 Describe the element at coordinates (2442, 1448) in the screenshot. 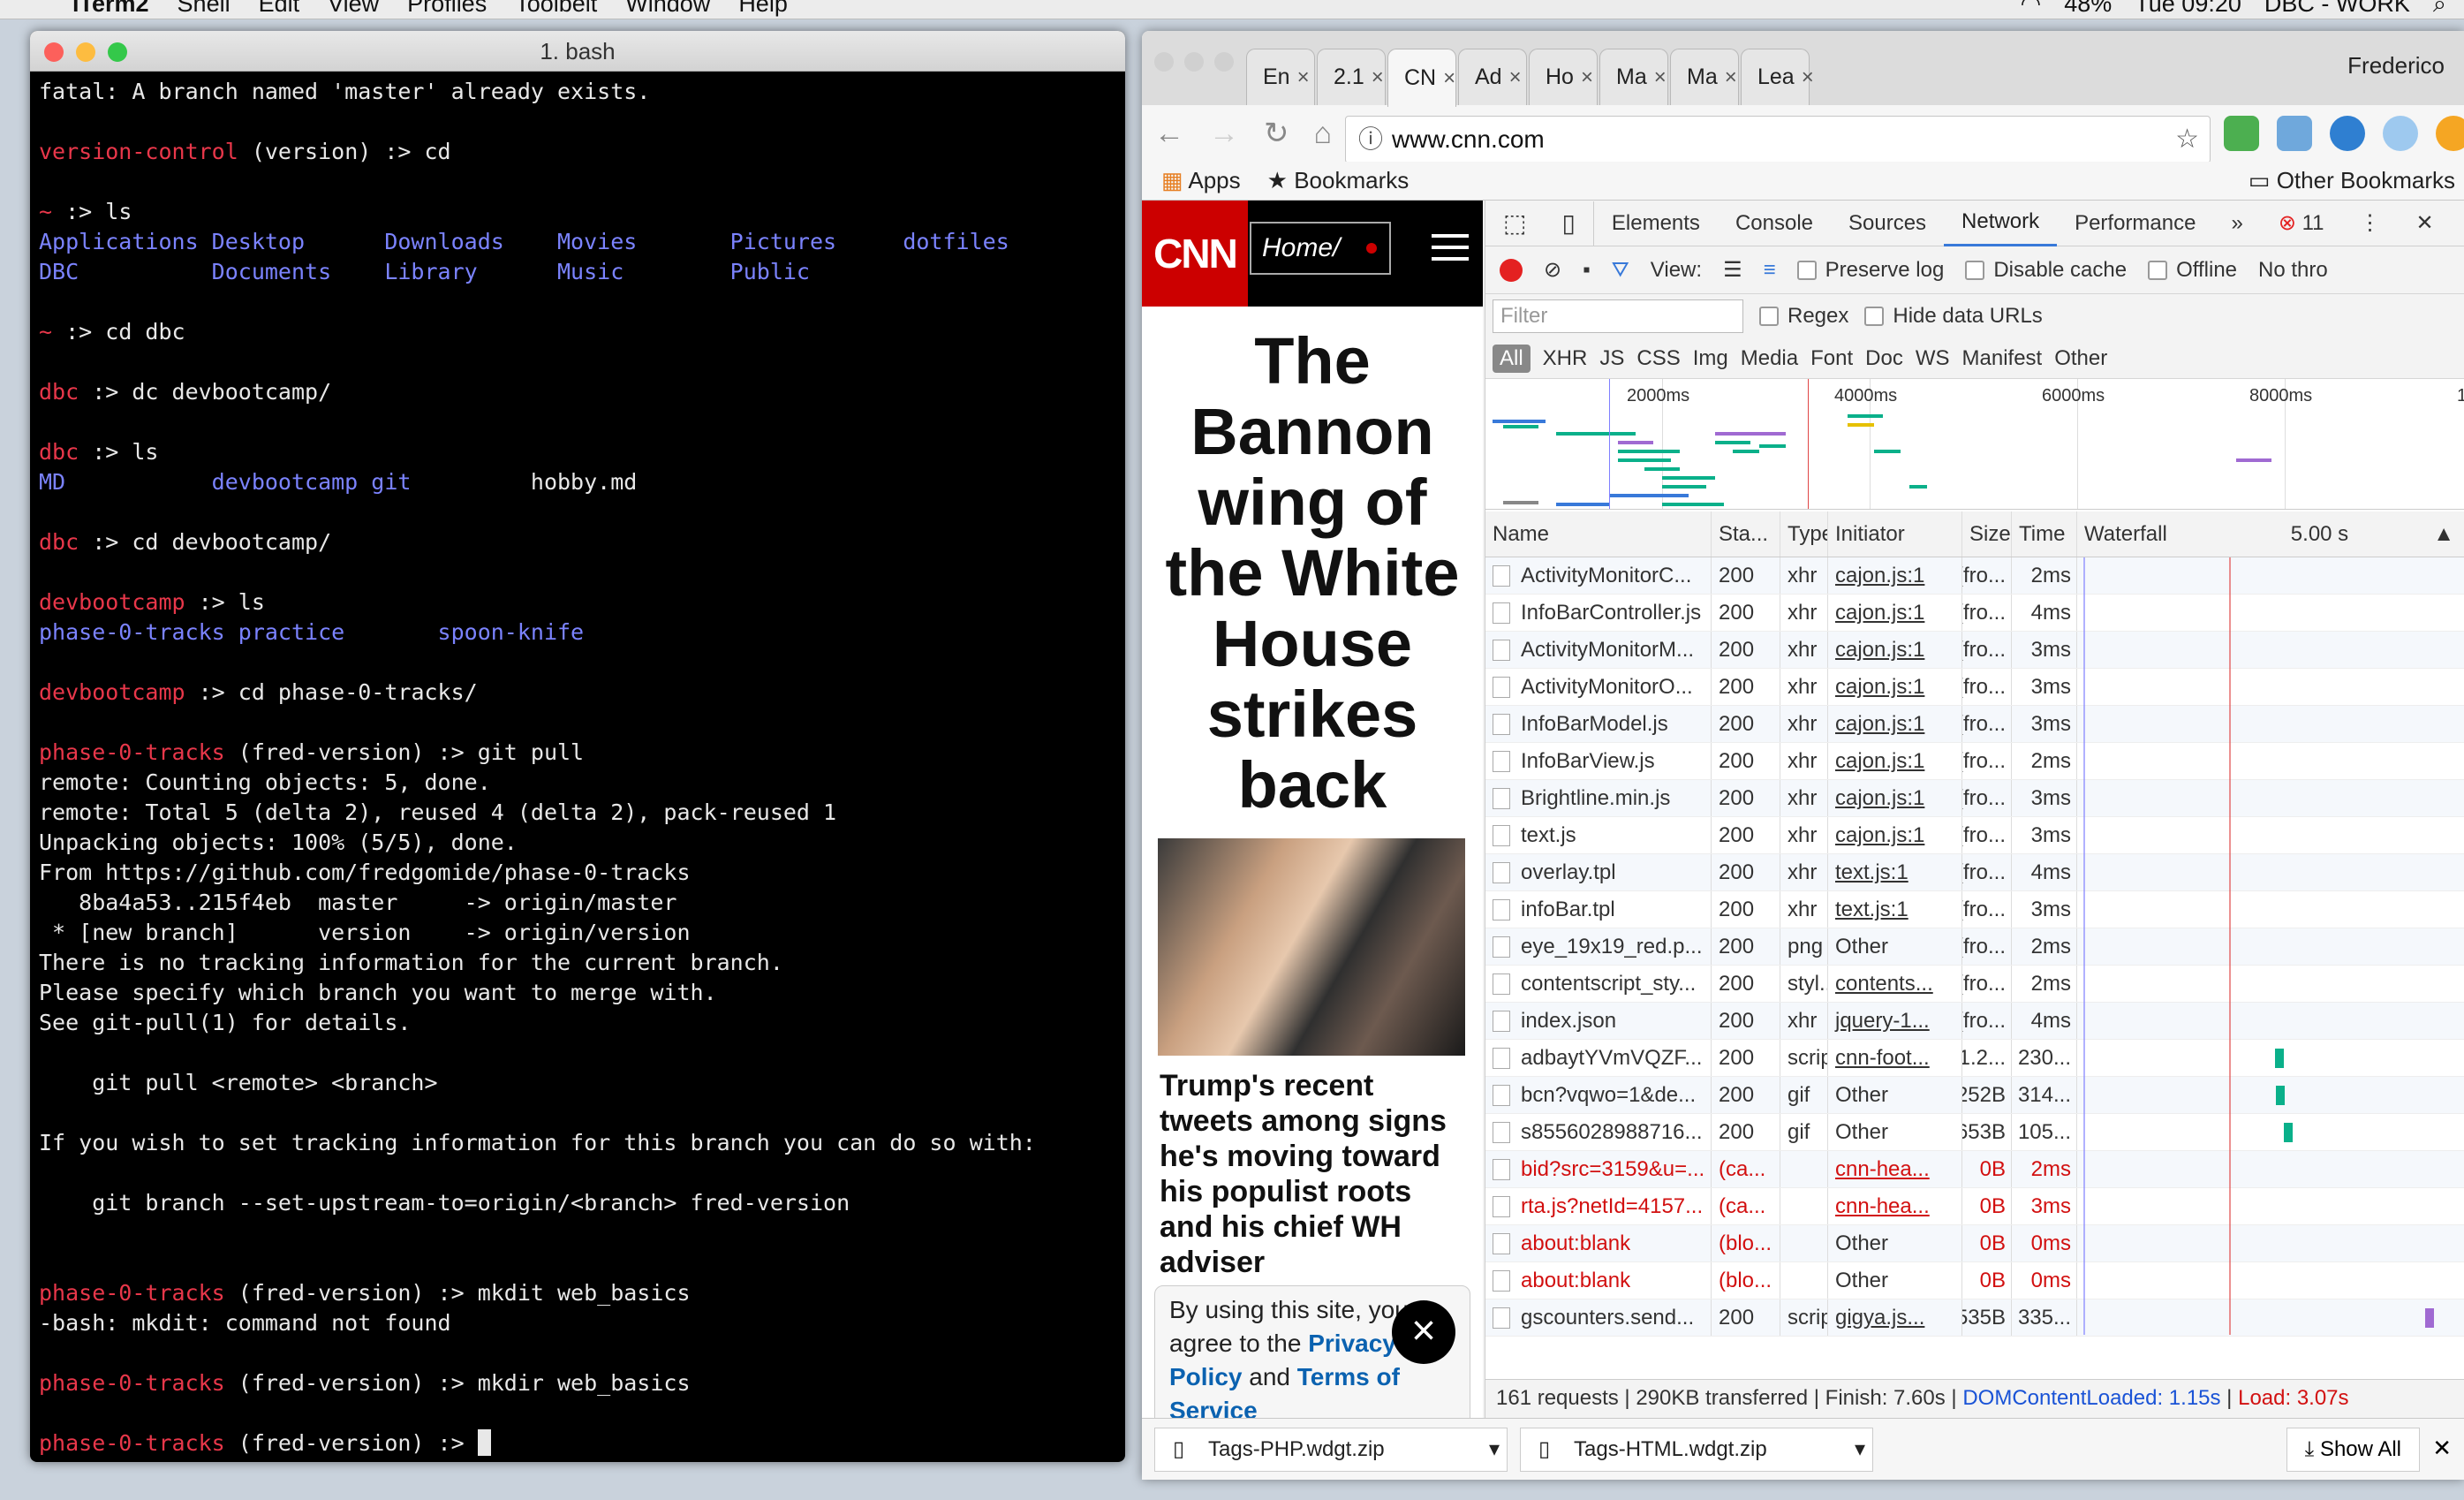

I see `close-downloads-icon: ✕` at that location.